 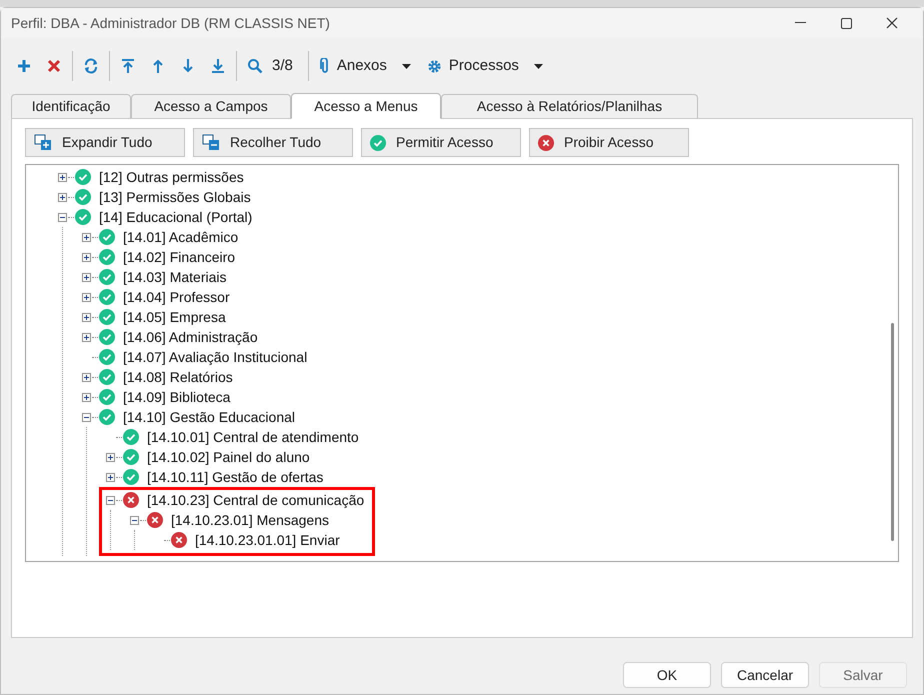 What do you see at coordinates (378, 142) in the screenshot?
I see `check-circle-icon` at bounding box center [378, 142].